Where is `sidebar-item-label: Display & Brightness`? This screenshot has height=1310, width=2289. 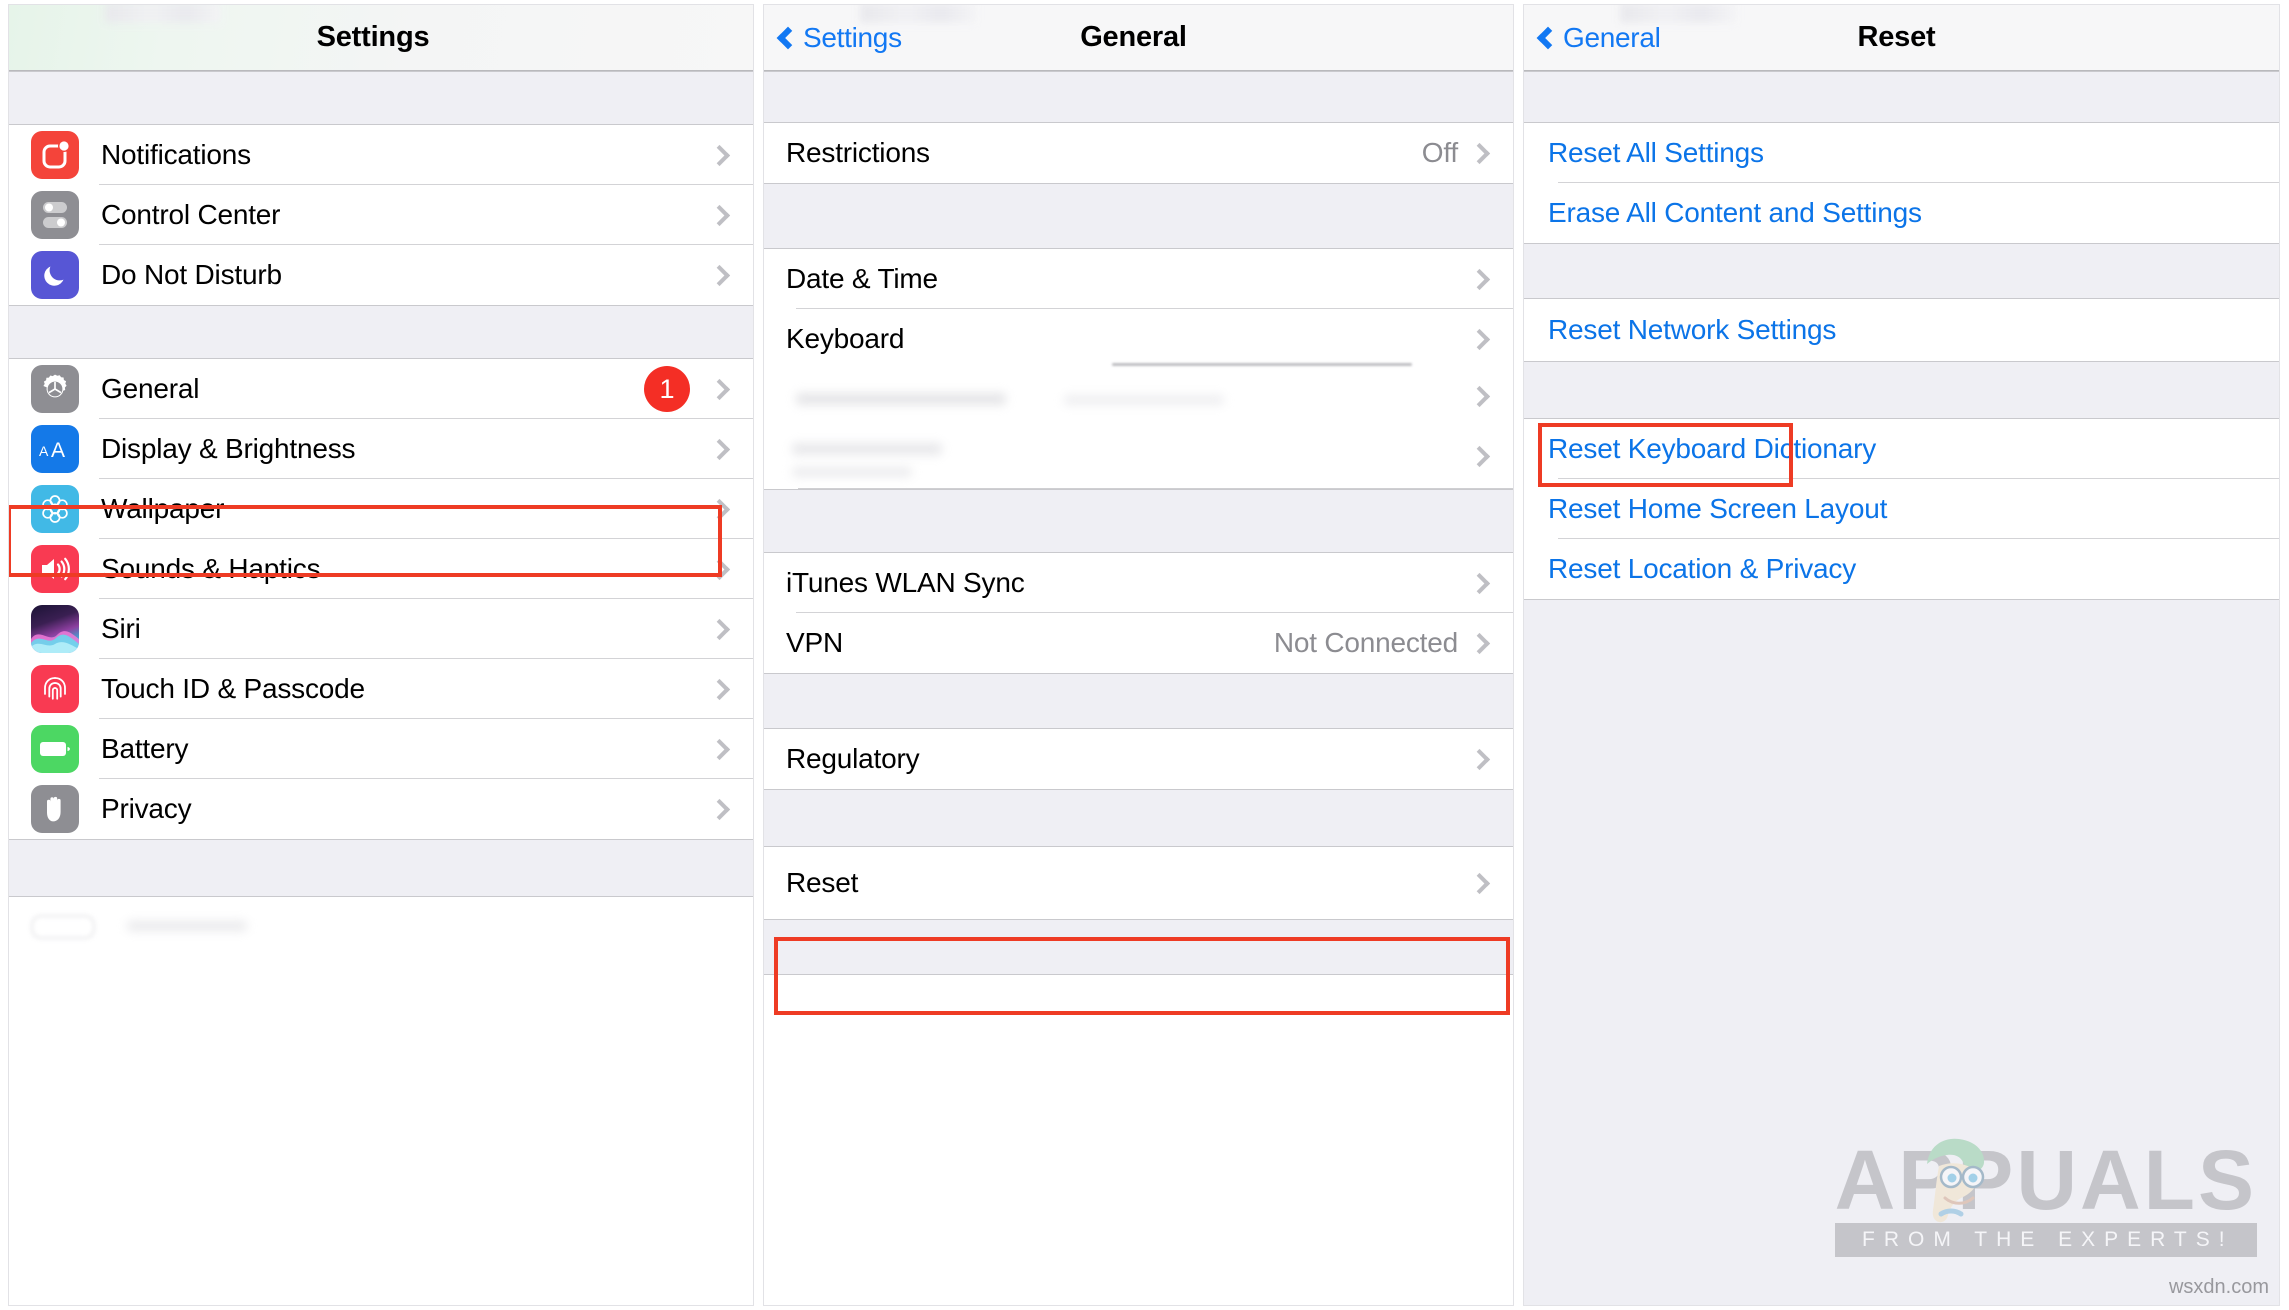 sidebar-item-label: Display & Brightness is located at coordinates (228, 448).